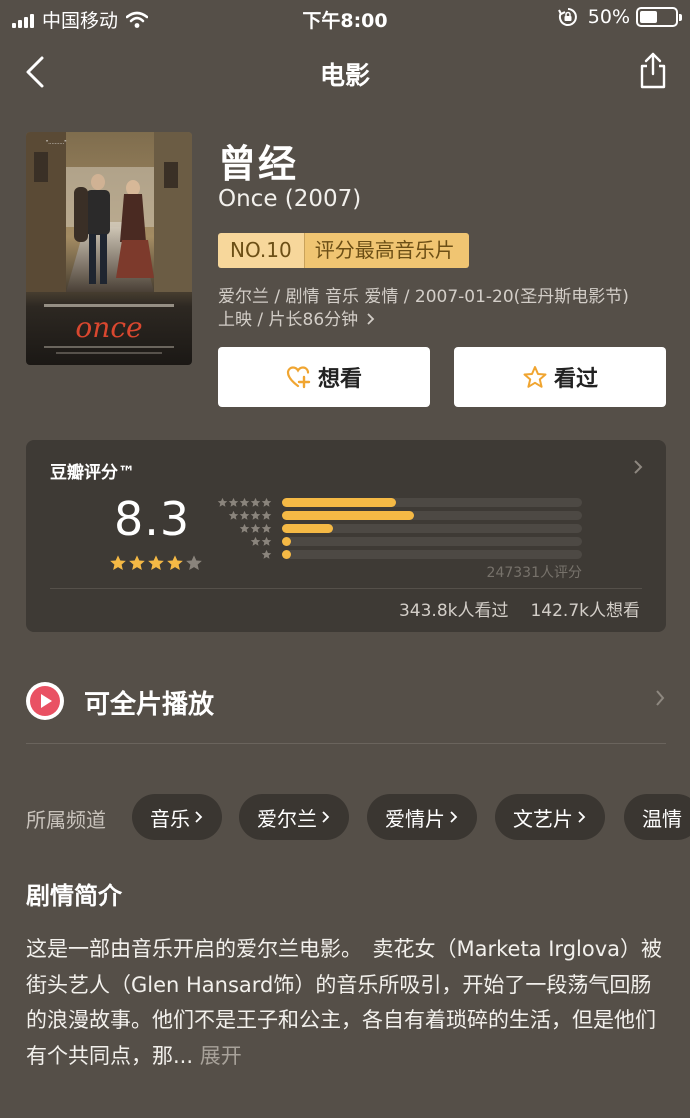  Describe the element at coordinates (261, 250) in the screenshot. I see `rank-number: NO.10` at that location.